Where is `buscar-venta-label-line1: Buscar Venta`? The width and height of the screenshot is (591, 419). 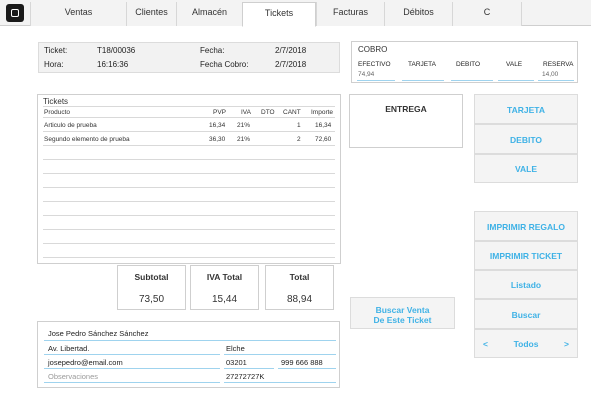
buscar-venta-label-line1: Buscar Venta is located at coordinates (402, 310).